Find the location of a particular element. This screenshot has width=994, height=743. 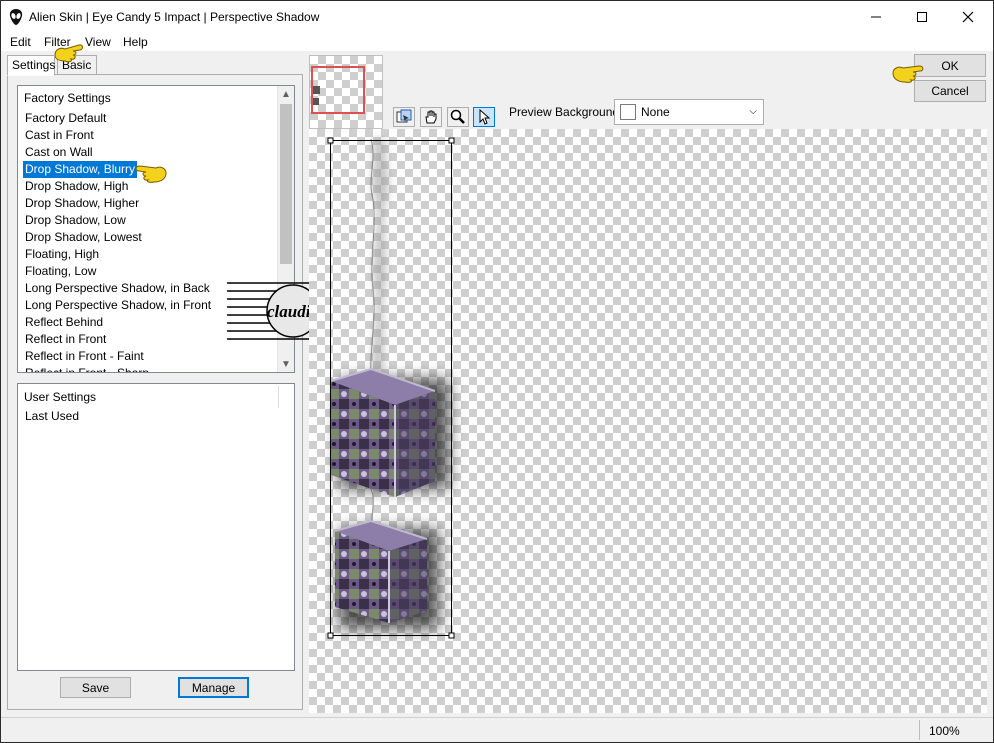

maximize-icon is located at coordinates (922, 17).